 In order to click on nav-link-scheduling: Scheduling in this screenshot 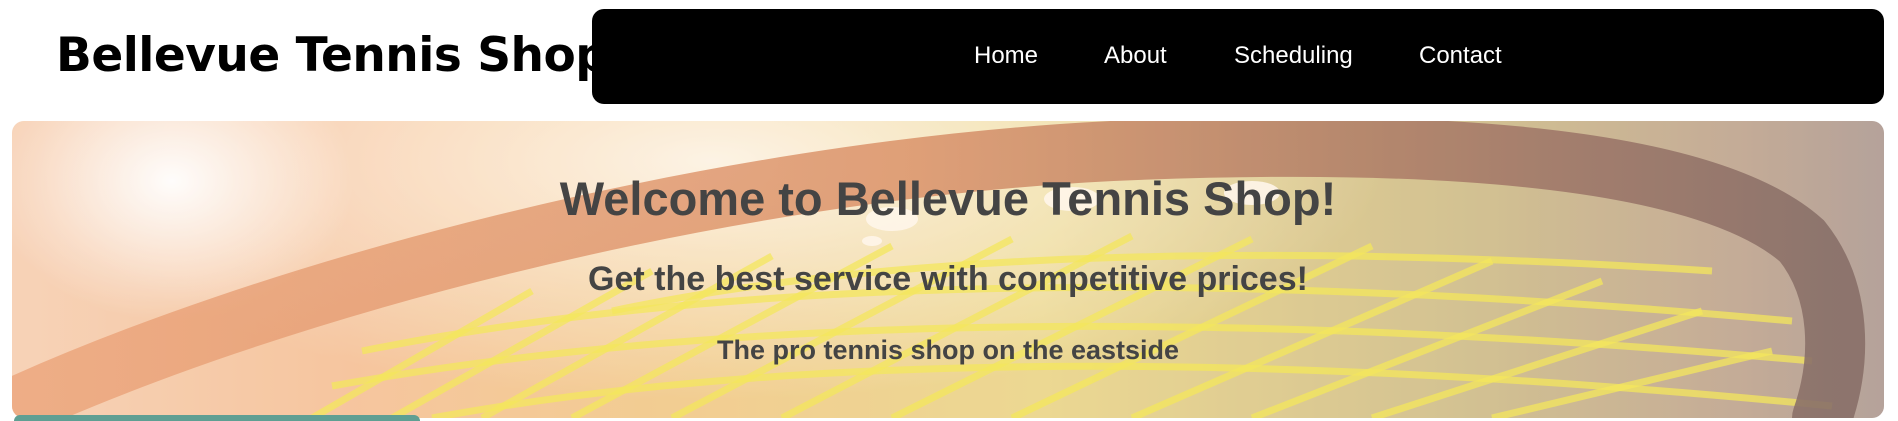, I will do `click(1293, 56)`.